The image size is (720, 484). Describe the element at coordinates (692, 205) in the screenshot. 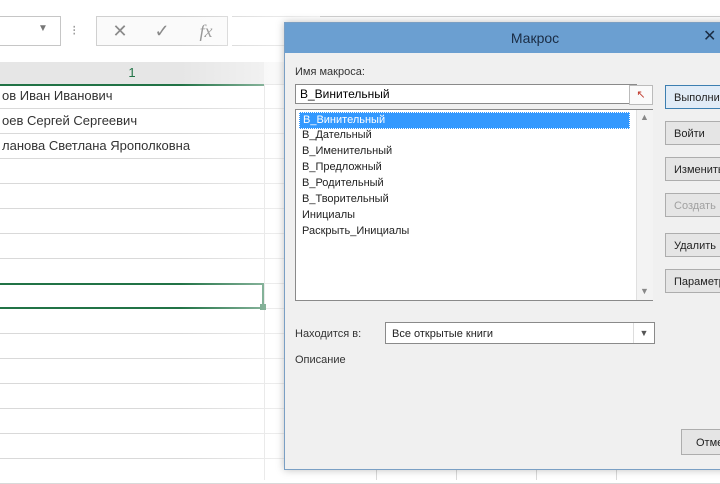

I see `side-button-3: Создать` at that location.